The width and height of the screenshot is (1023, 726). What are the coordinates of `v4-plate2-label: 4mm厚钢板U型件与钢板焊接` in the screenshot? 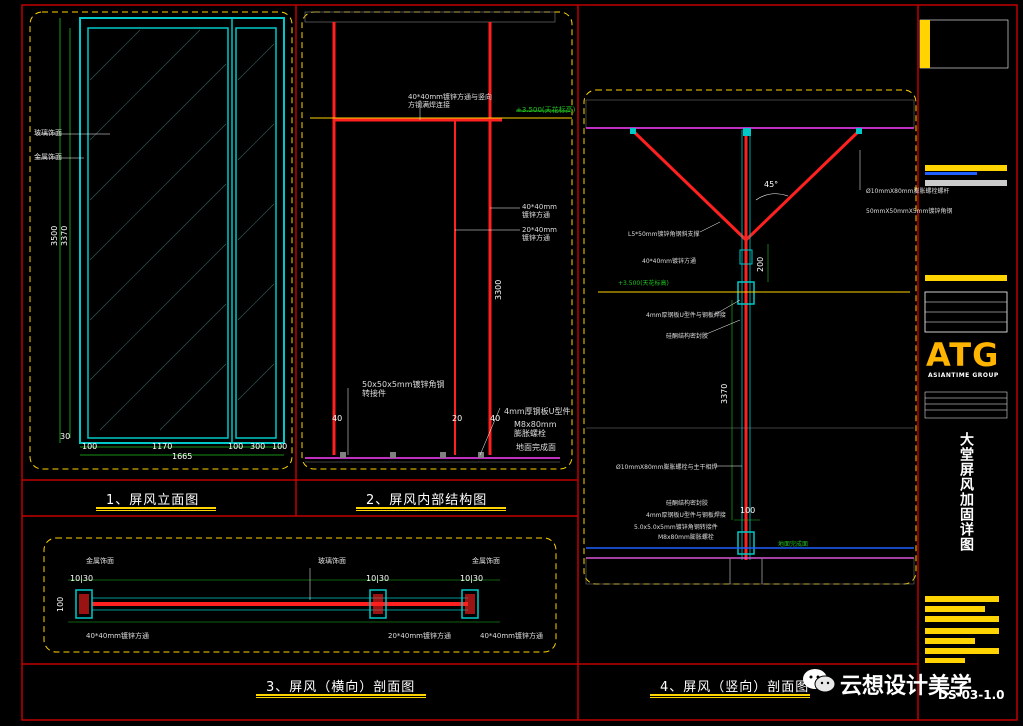 It's located at (686, 515).